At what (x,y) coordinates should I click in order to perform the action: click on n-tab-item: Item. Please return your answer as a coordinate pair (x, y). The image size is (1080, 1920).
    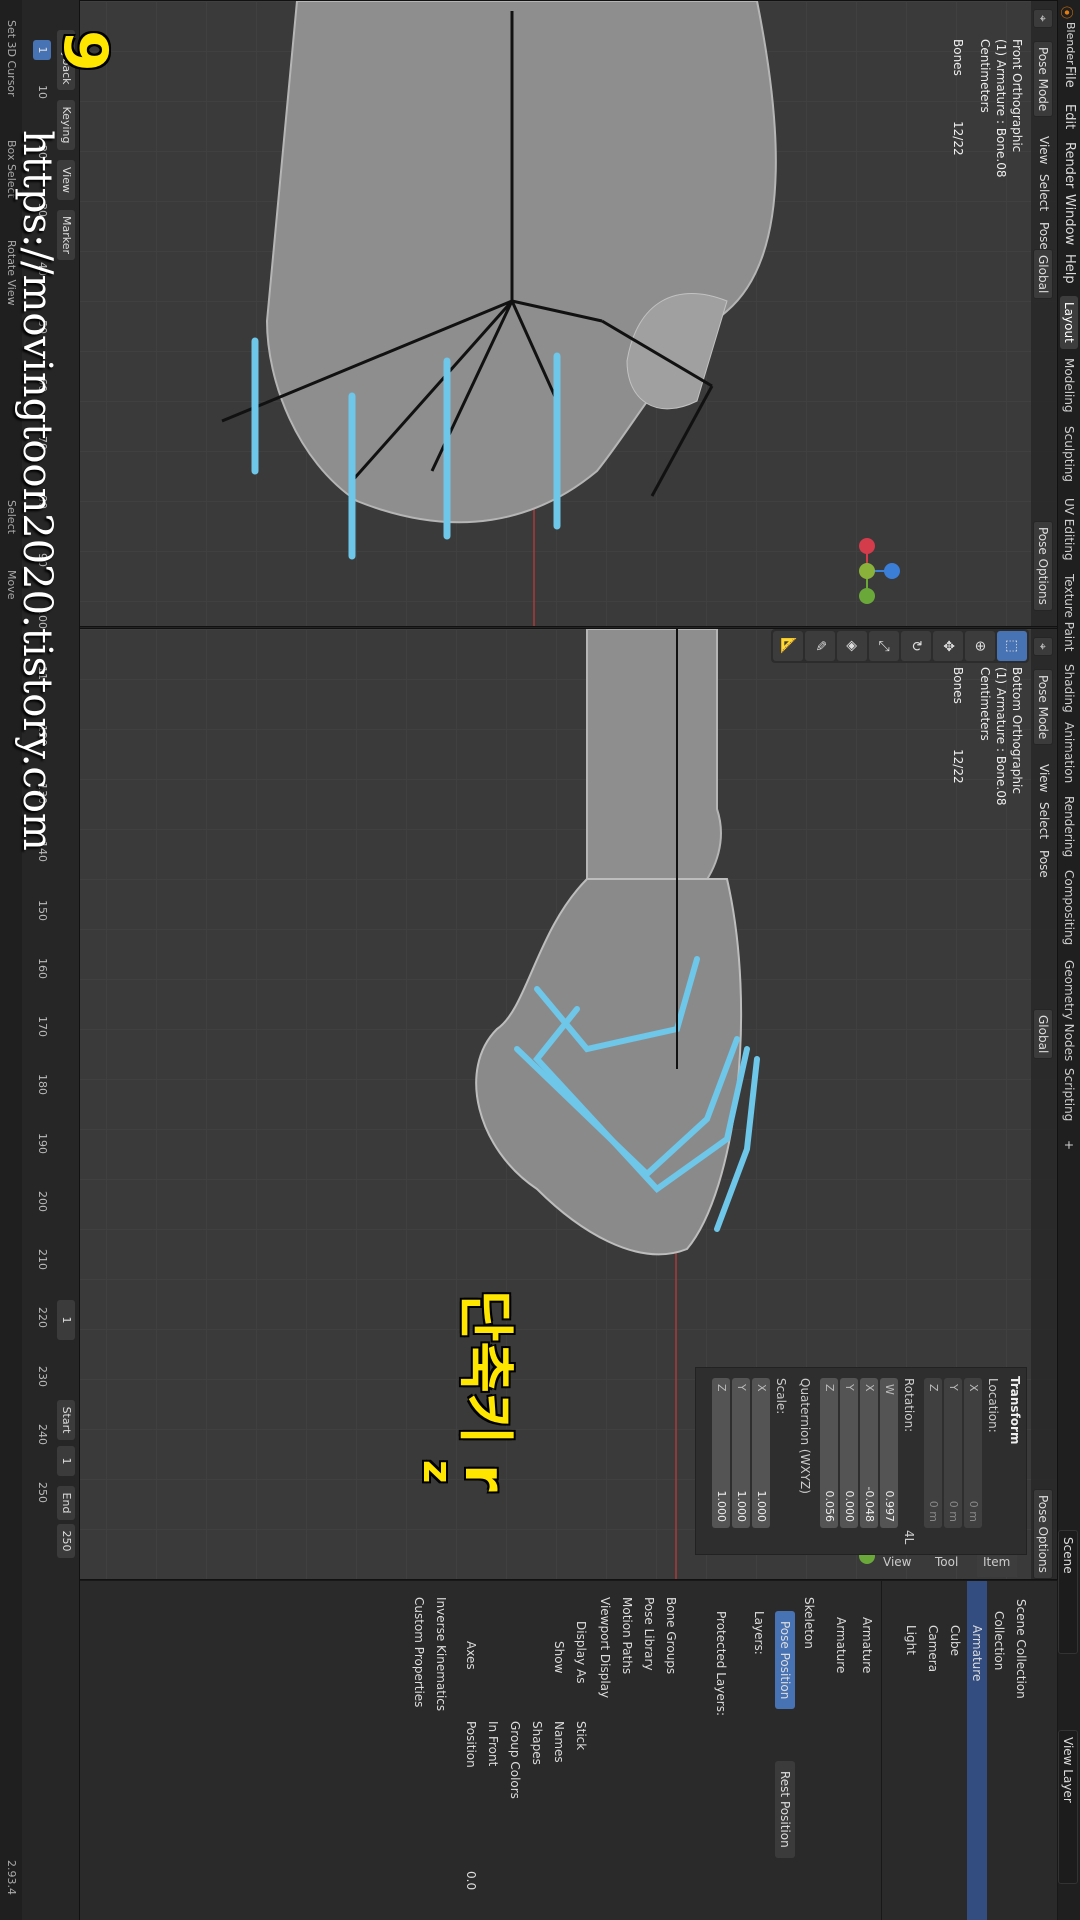
    Looking at the image, I should click on (997, 1566).